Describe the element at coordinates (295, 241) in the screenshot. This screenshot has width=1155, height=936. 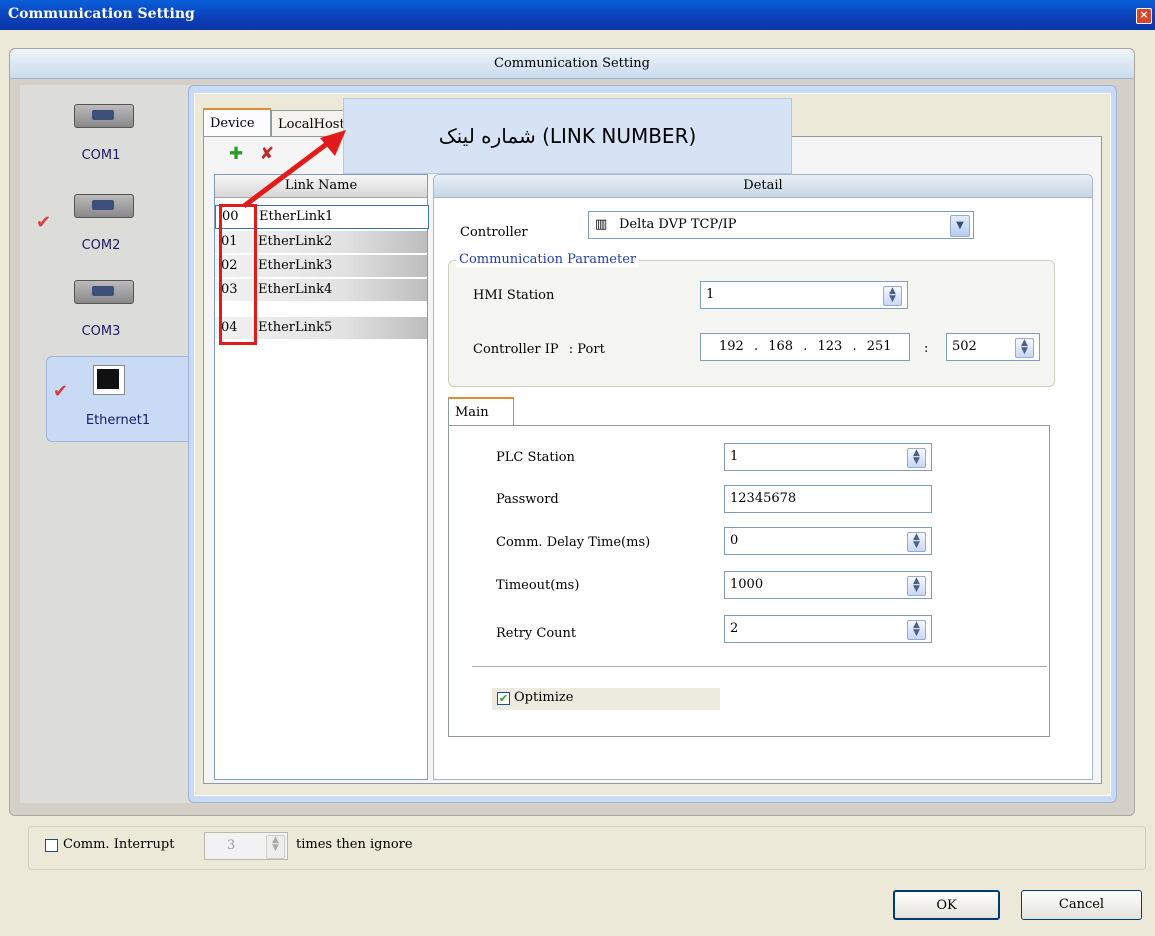
I see `link-name: EtherLink2` at that location.